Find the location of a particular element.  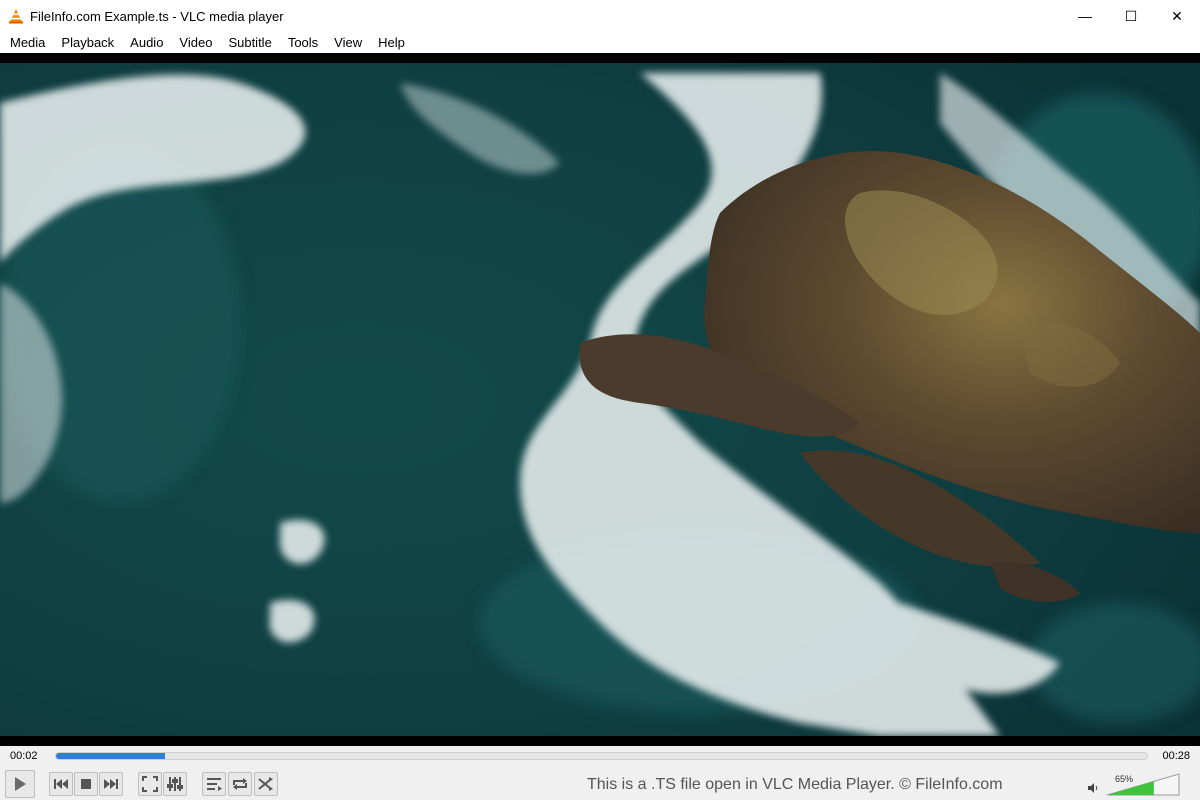

stop-icon is located at coordinates (86, 784).